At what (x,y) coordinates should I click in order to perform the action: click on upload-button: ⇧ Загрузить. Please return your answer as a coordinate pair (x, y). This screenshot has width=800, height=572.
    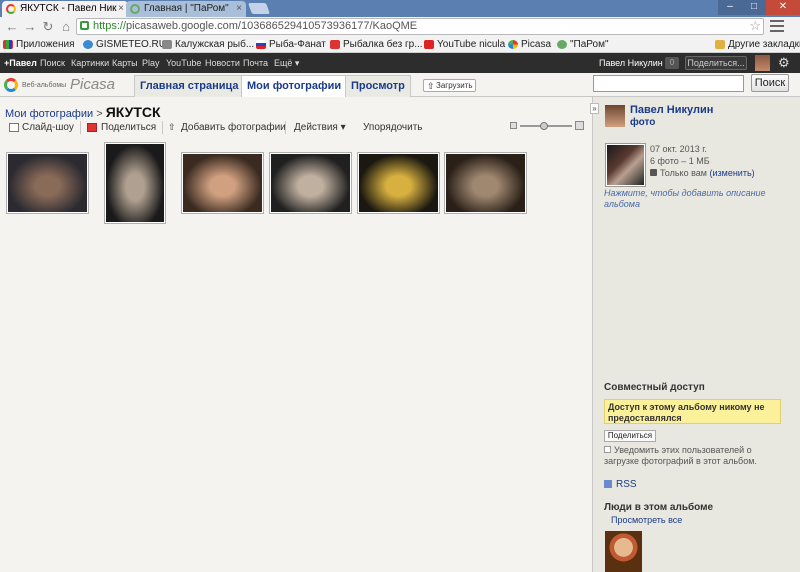
    Looking at the image, I should click on (449, 85).